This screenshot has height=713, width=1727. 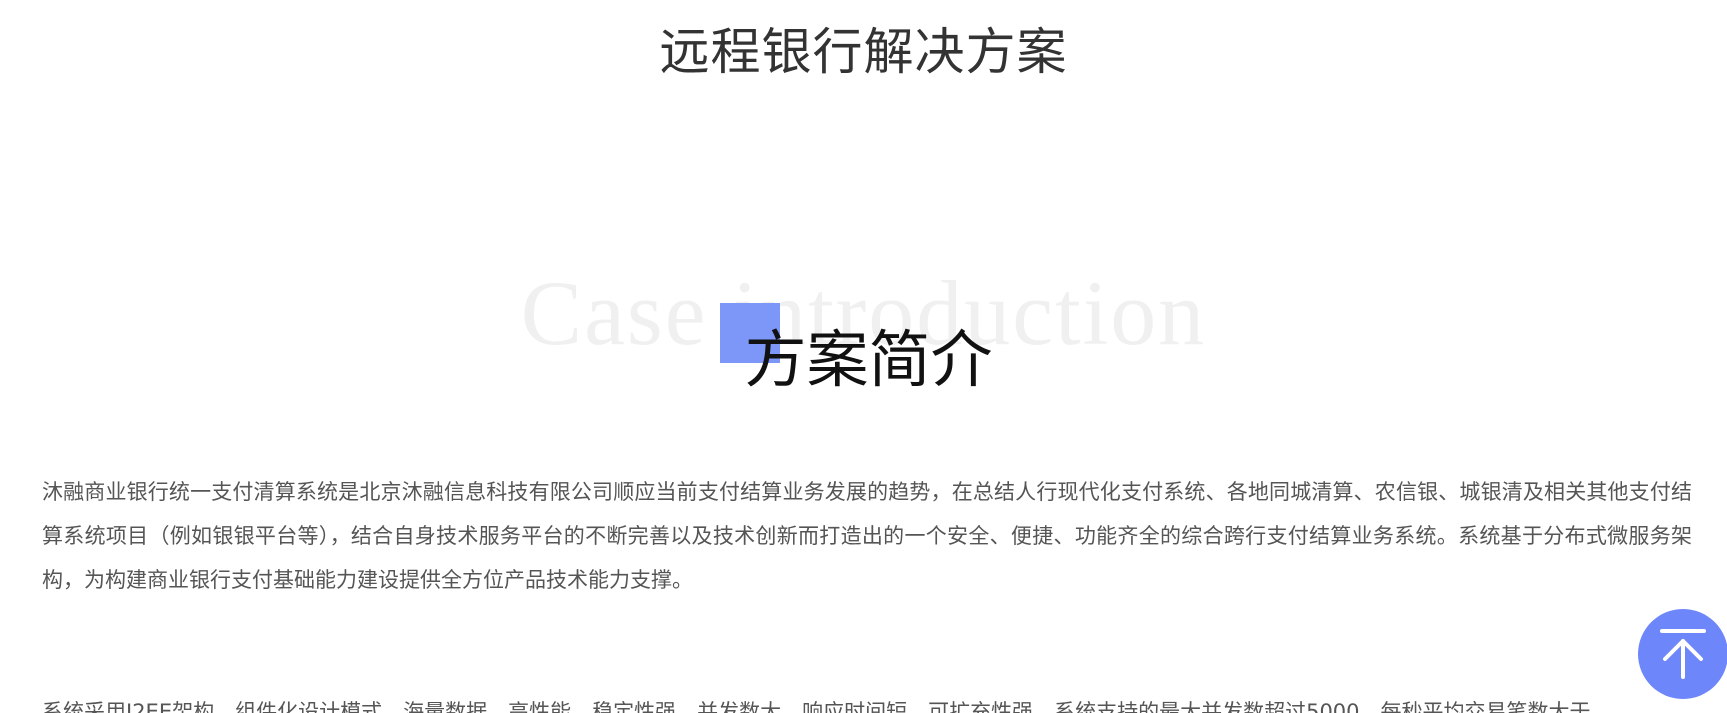 What do you see at coordinates (863, 52) in the screenshot?
I see `page-title: 远程银行解决方案` at bounding box center [863, 52].